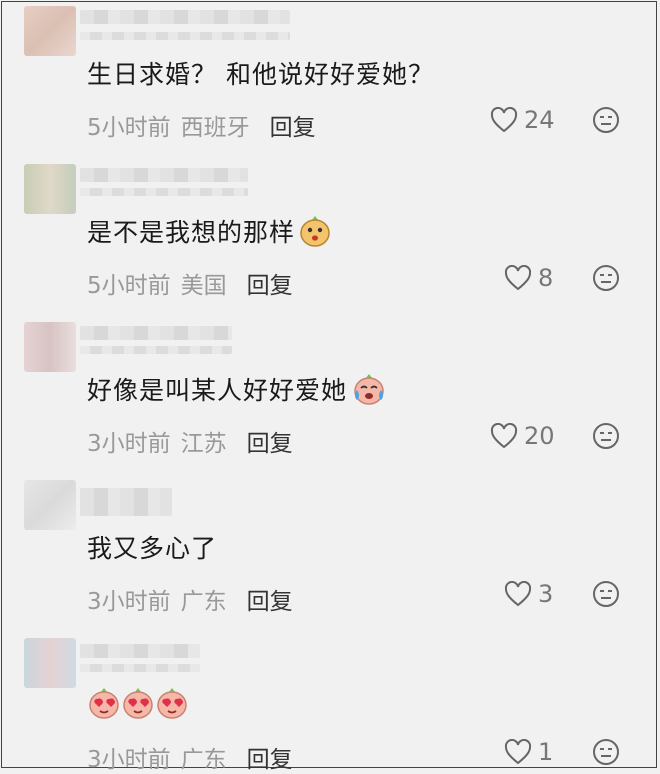 The image size is (660, 774). Describe the element at coordinates (203, 286) in the screenshot. I see `comment-region: 美国` at that location.